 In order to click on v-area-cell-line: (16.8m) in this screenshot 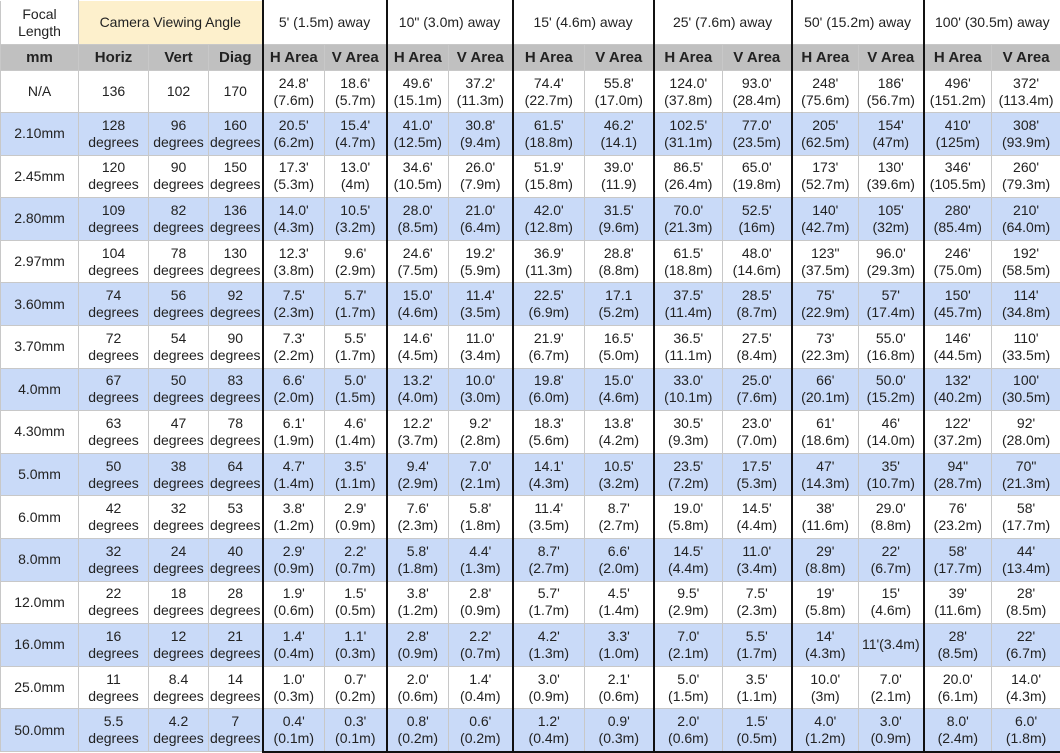, I will do `click(891, 355)`.